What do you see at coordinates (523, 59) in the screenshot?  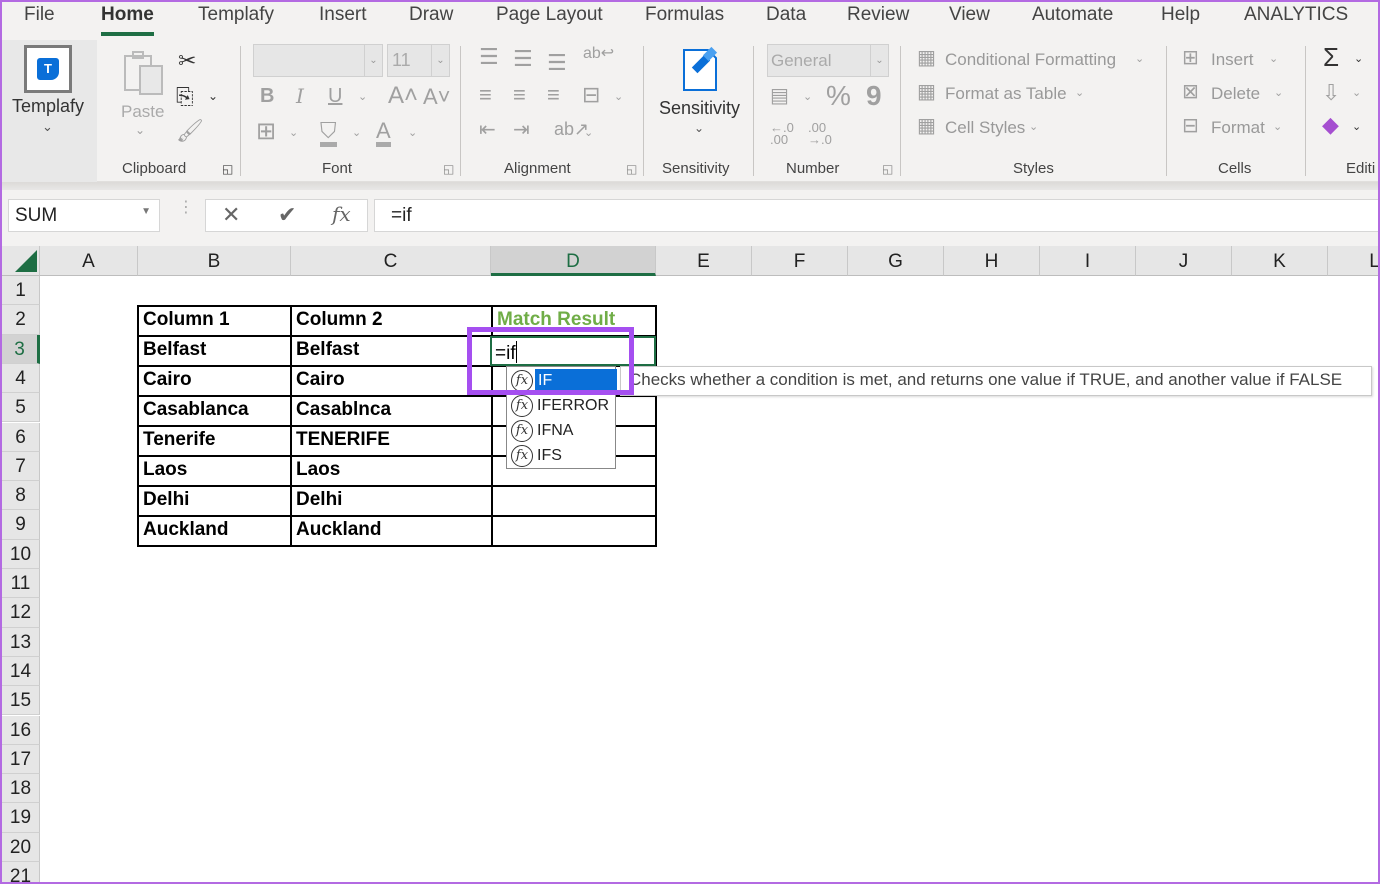 I see `align-middle-icon: ☰` at bounding box center [523, 59].